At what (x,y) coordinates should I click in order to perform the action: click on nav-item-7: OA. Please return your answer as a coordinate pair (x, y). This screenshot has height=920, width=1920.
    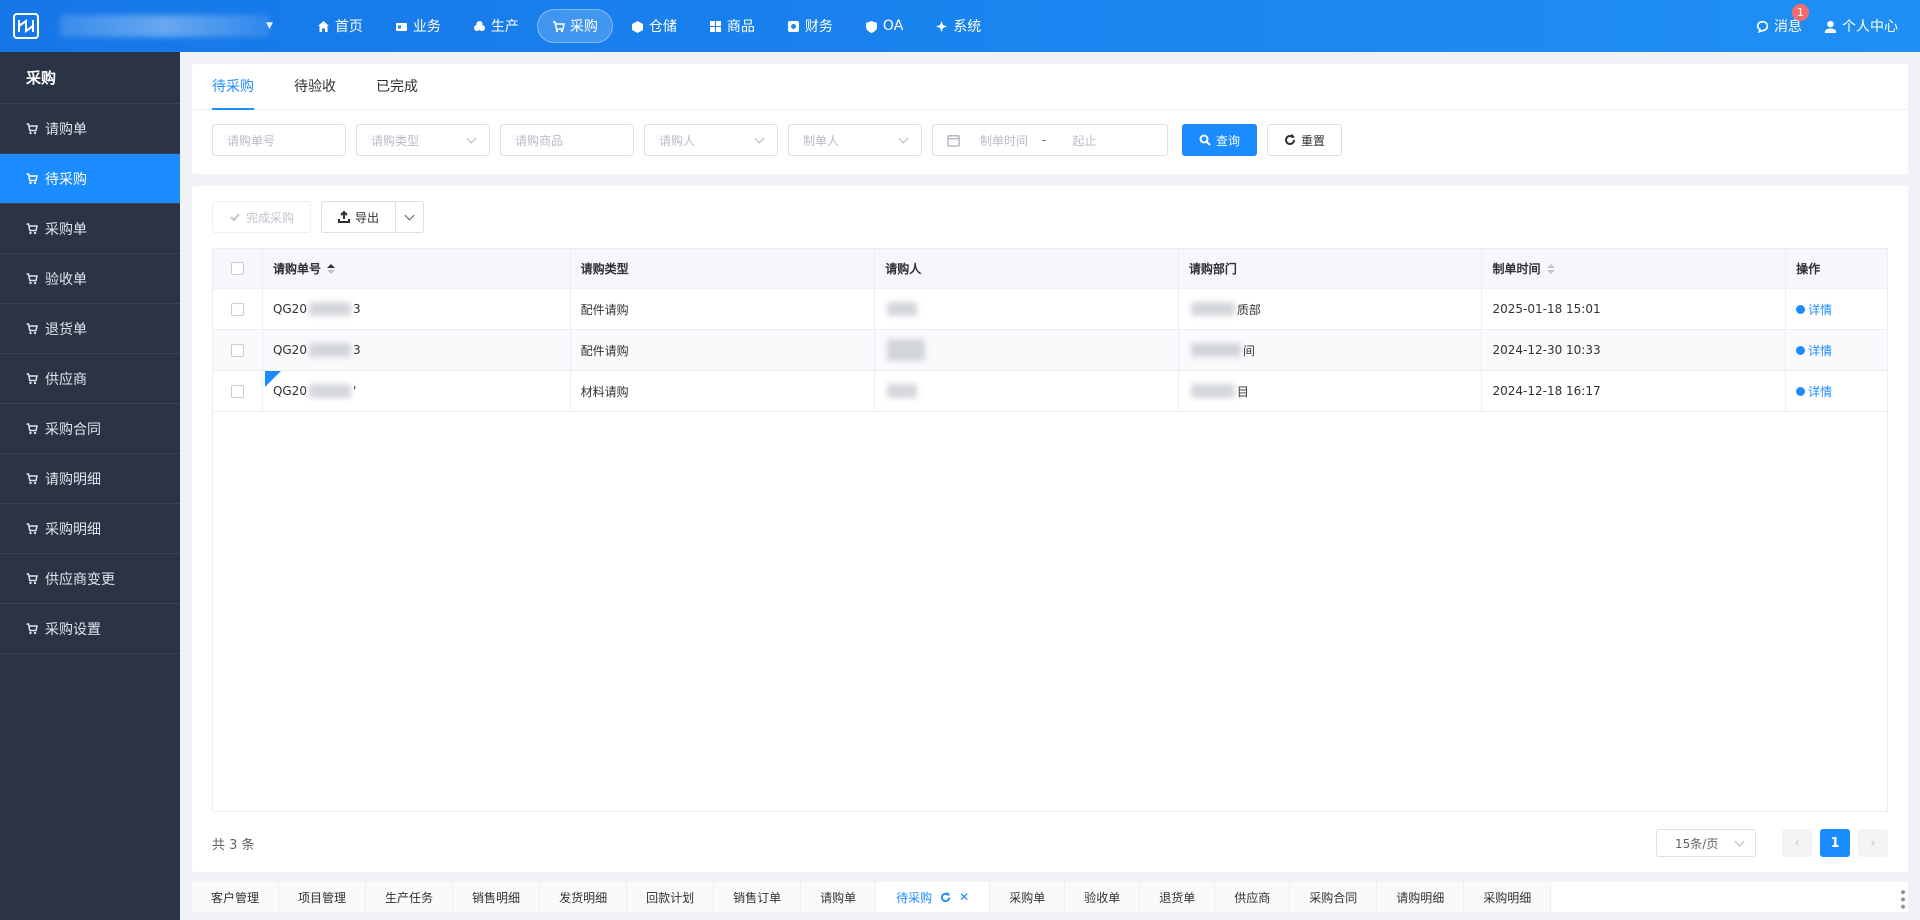
    Looking at the image, I should click on (884, 26).